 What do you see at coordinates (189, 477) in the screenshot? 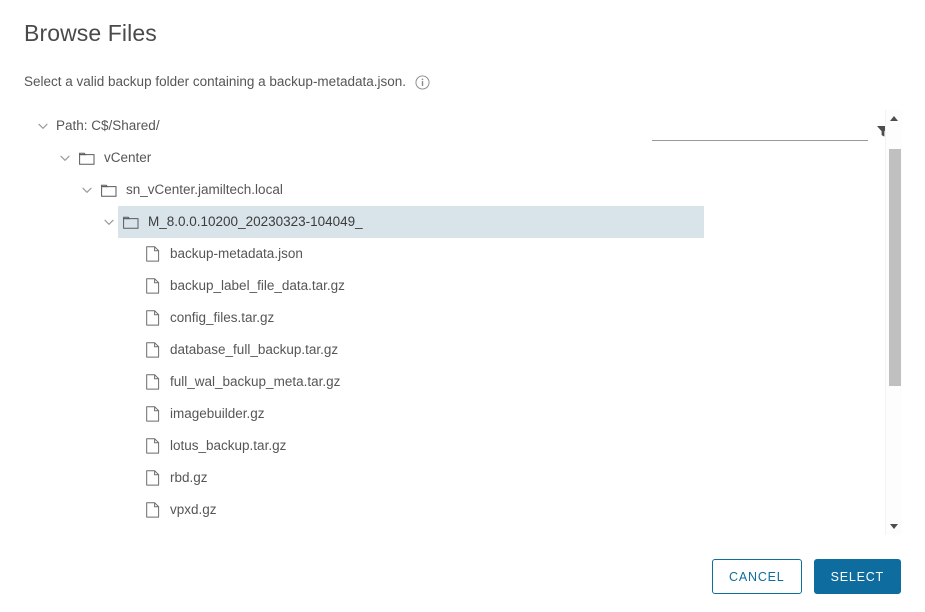
I see `file-name-label: rbd.gz` at bounding box center [189, 477].